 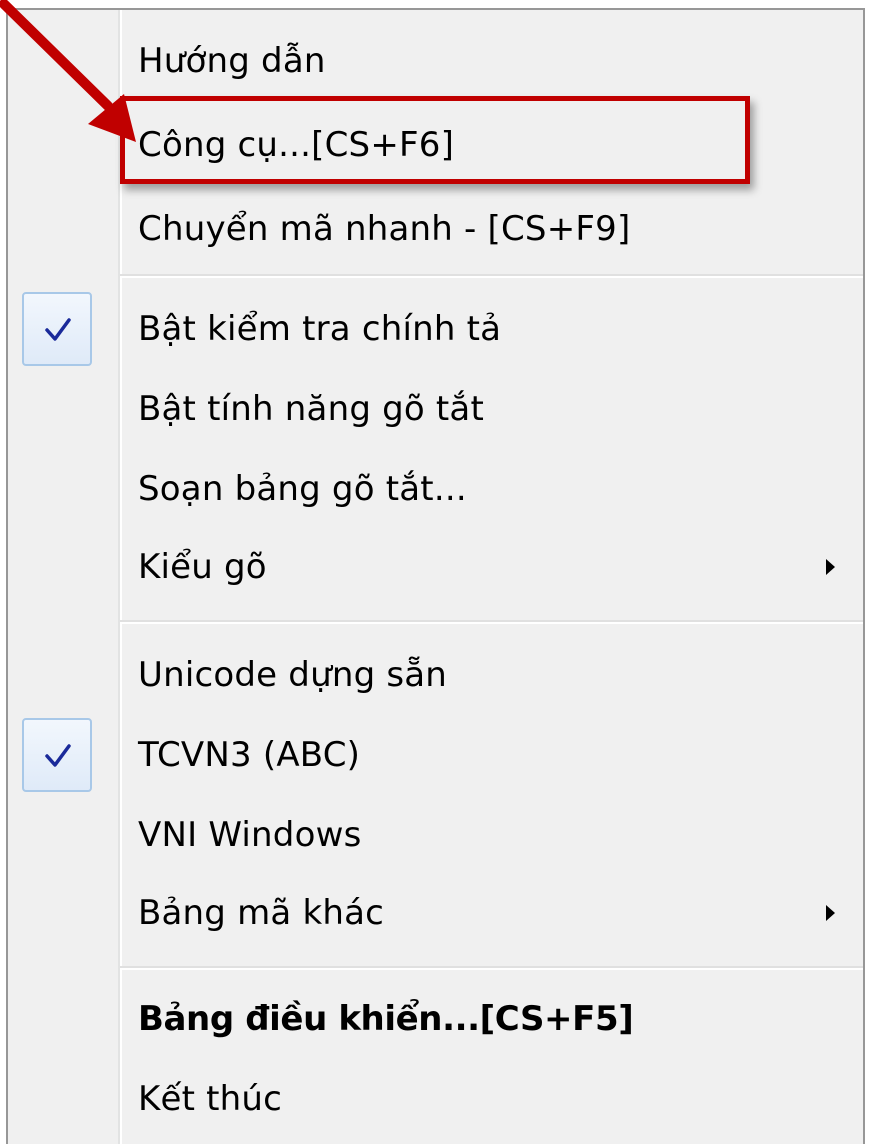 What do you see at coordinates (311, 409) in the screenshot?
I see `menu-item-label: Bật tính năng gõ tắt` at bounding box center [311, 409].